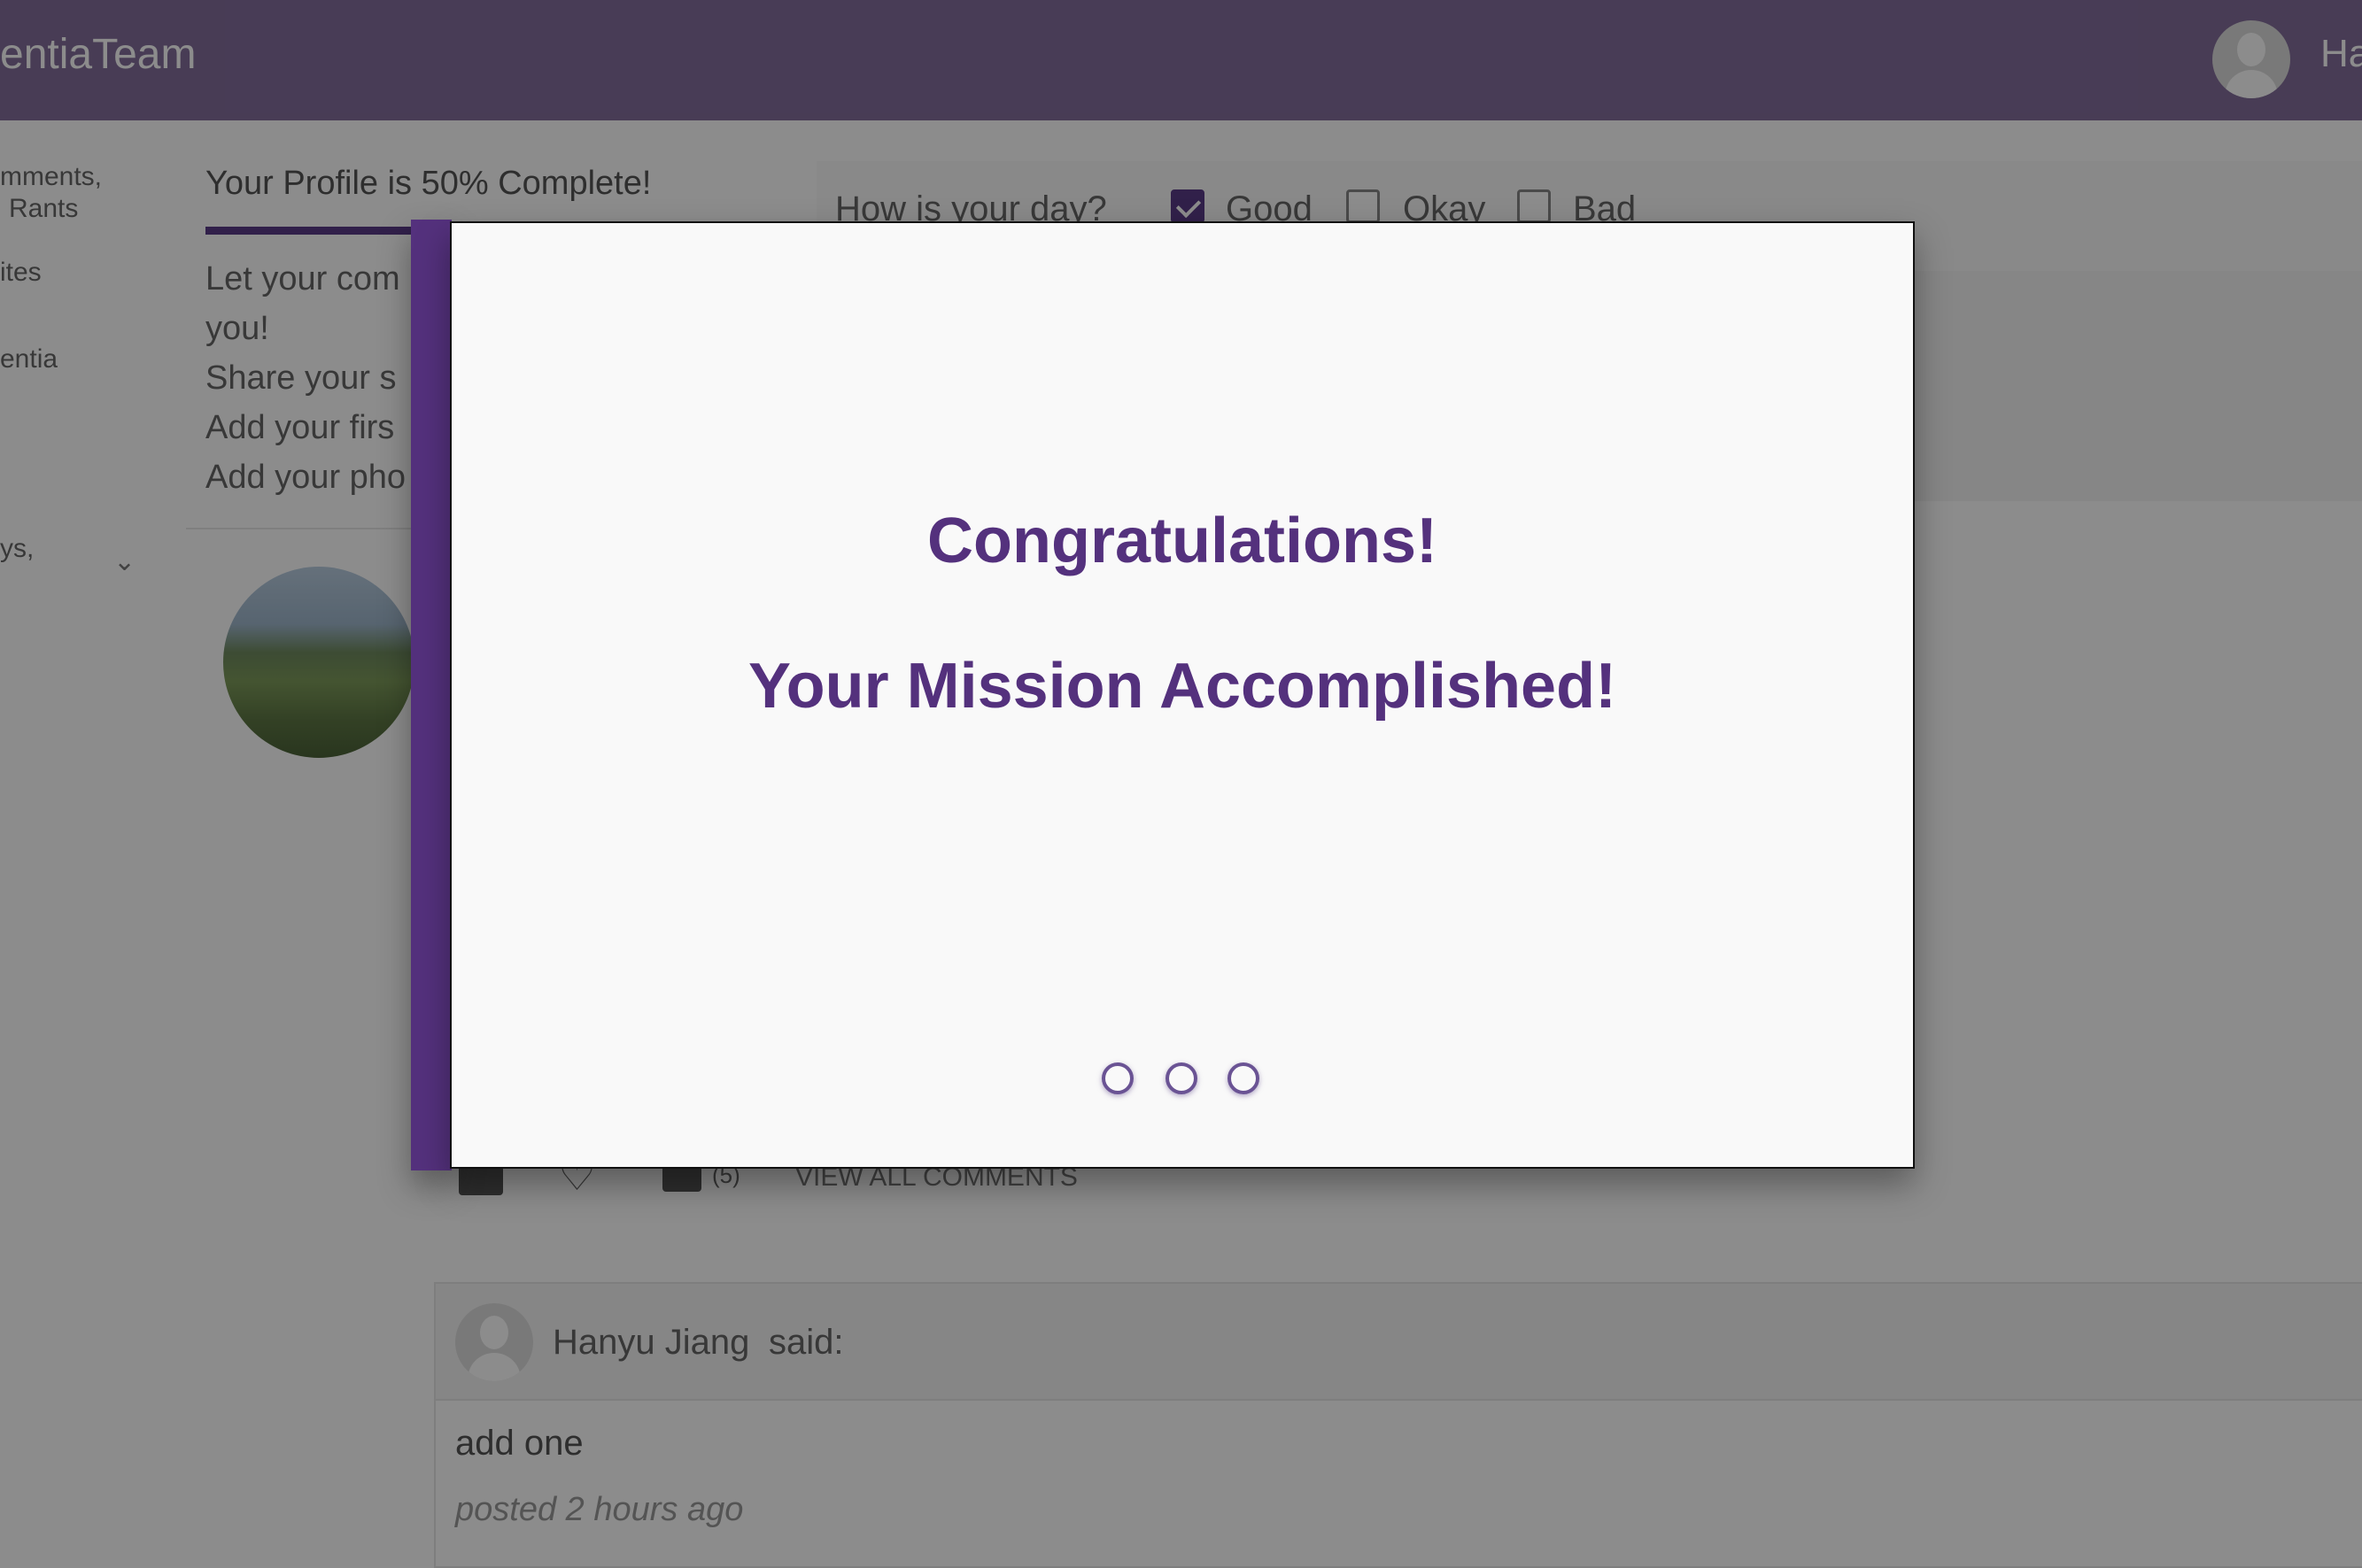 The height and width of the screenshot is (1568, 2362). I want to click on modal-title: Congratulations!, so click(1182, 541).